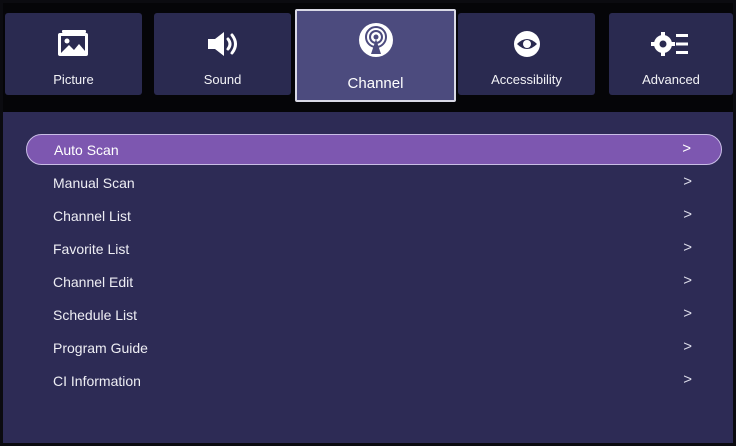 This screenshot has height=446, width=736. I want to click on tab-picture: Picture, so click(73, 54).